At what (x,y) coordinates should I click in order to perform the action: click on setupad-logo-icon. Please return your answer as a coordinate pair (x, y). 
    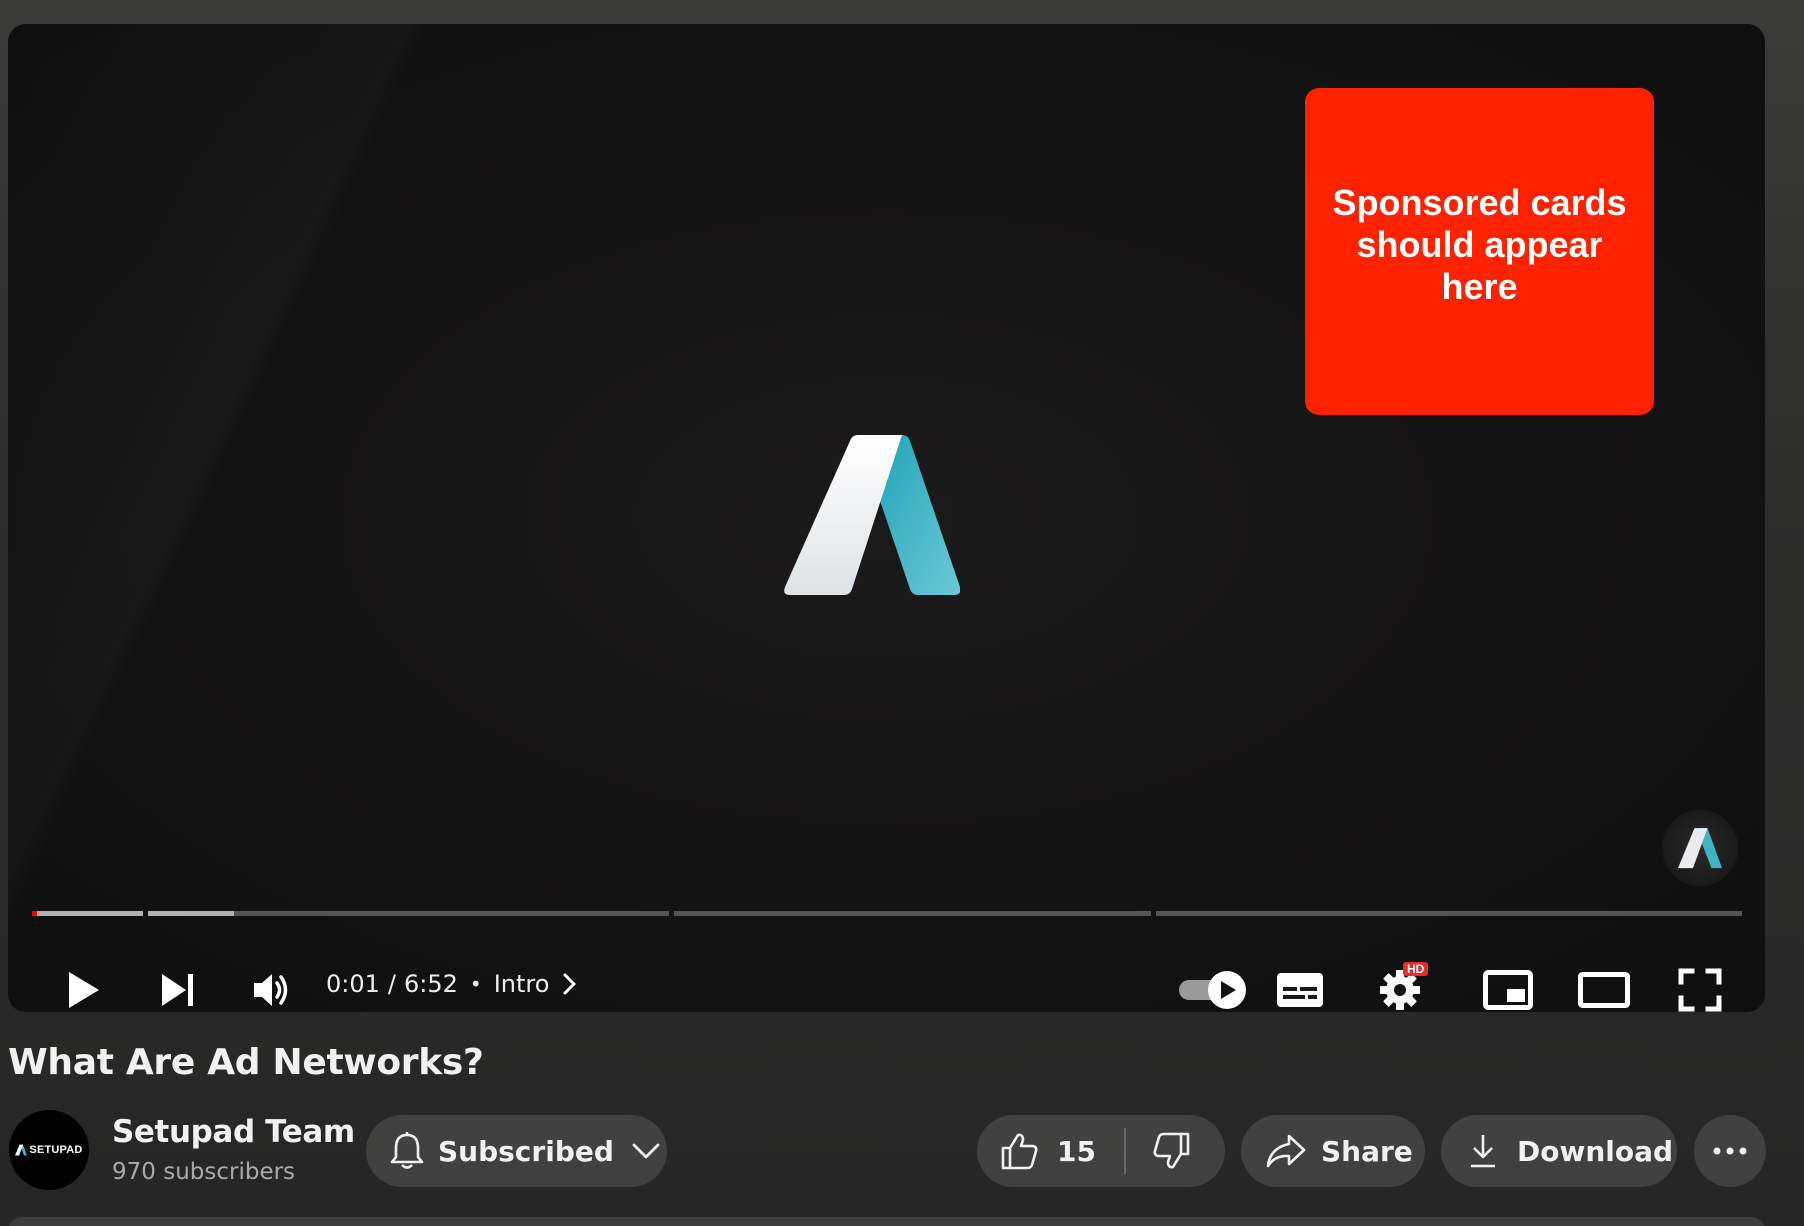
    Looking at the image, I should click on (872, 515).